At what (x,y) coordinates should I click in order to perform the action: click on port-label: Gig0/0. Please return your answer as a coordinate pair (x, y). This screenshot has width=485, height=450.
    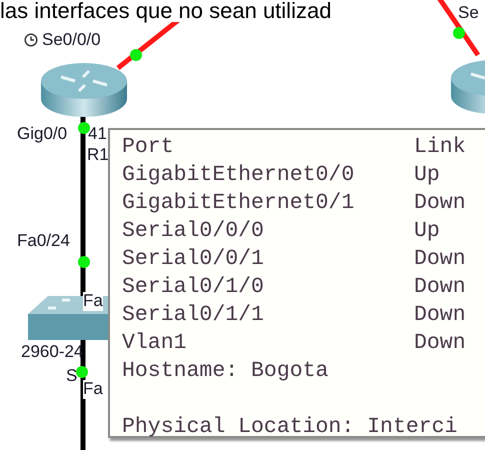
    Looking at the image, I should click on (42, 134).